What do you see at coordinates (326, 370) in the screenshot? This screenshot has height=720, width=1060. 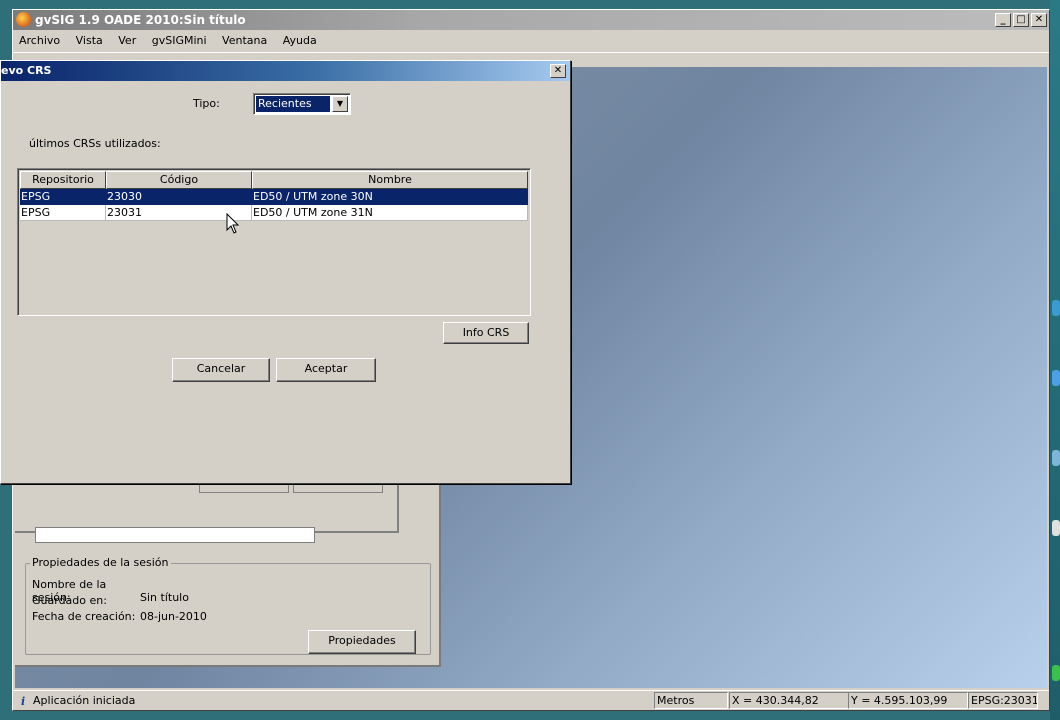 I see `accept-button: Aceptar` at bounding box center [326, 370].